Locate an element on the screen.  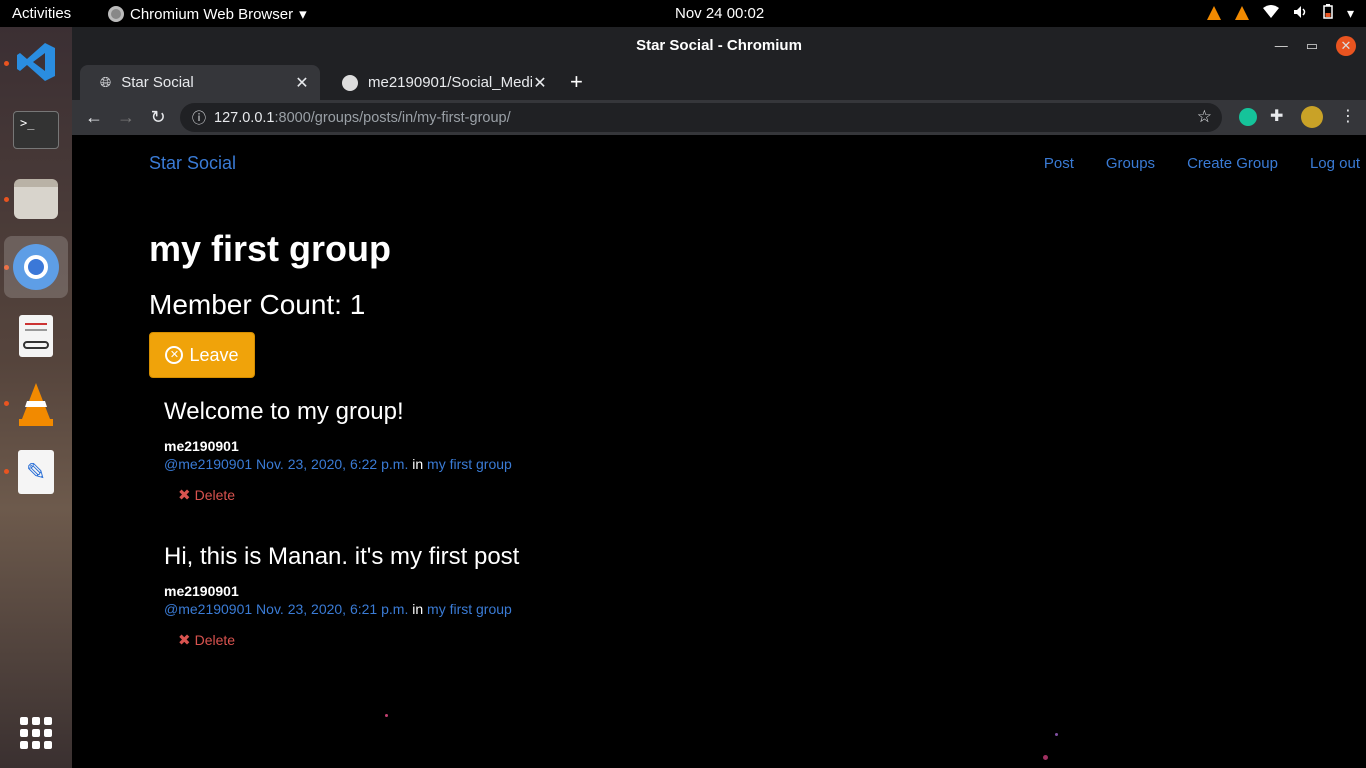
app-menu-label: Chromium Web Browser is located at coordinates (212, 14).